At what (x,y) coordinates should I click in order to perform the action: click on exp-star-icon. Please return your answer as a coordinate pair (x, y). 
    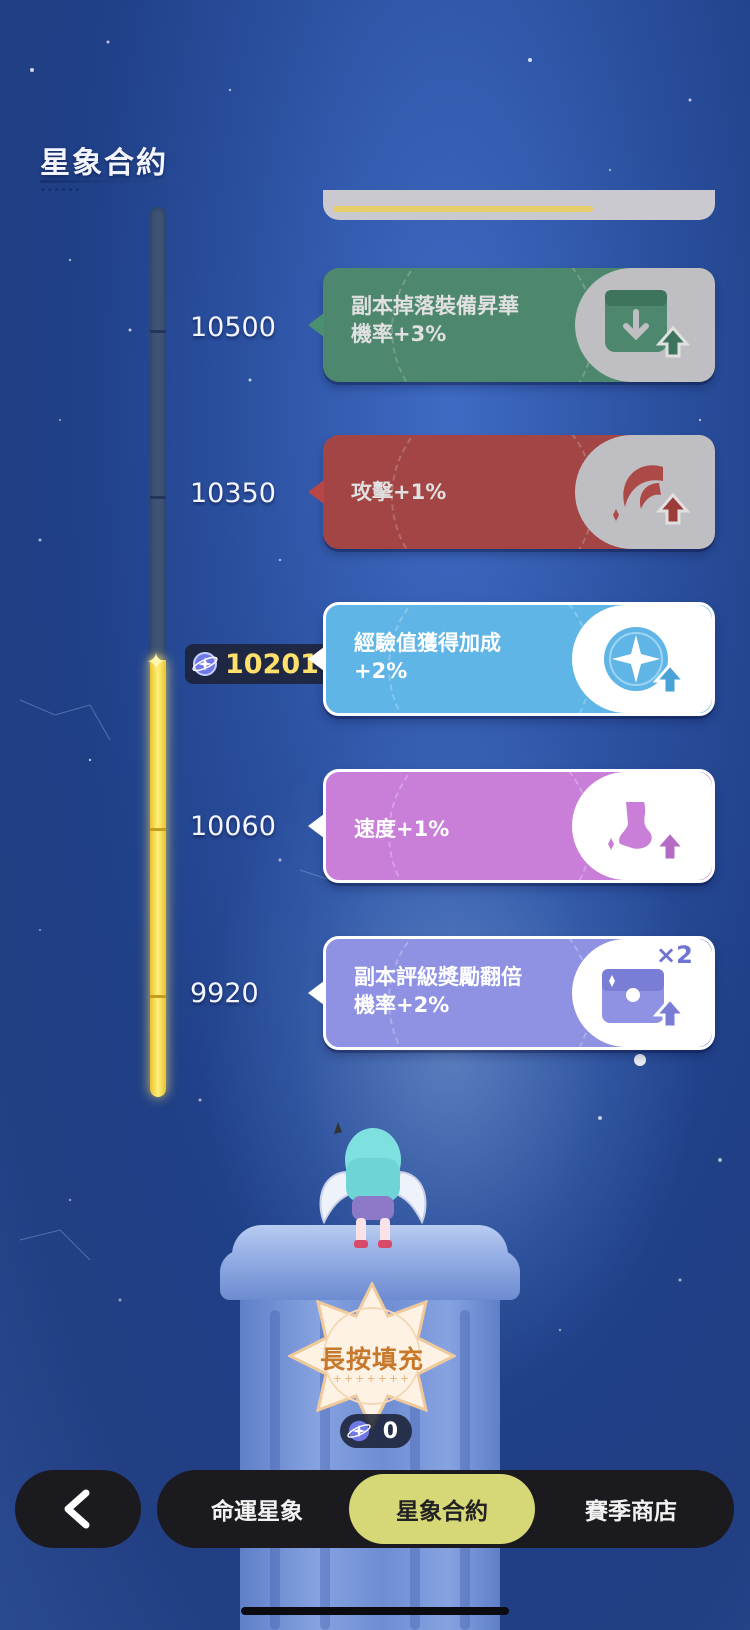
    Looking at the image, I should click on (646, 661).